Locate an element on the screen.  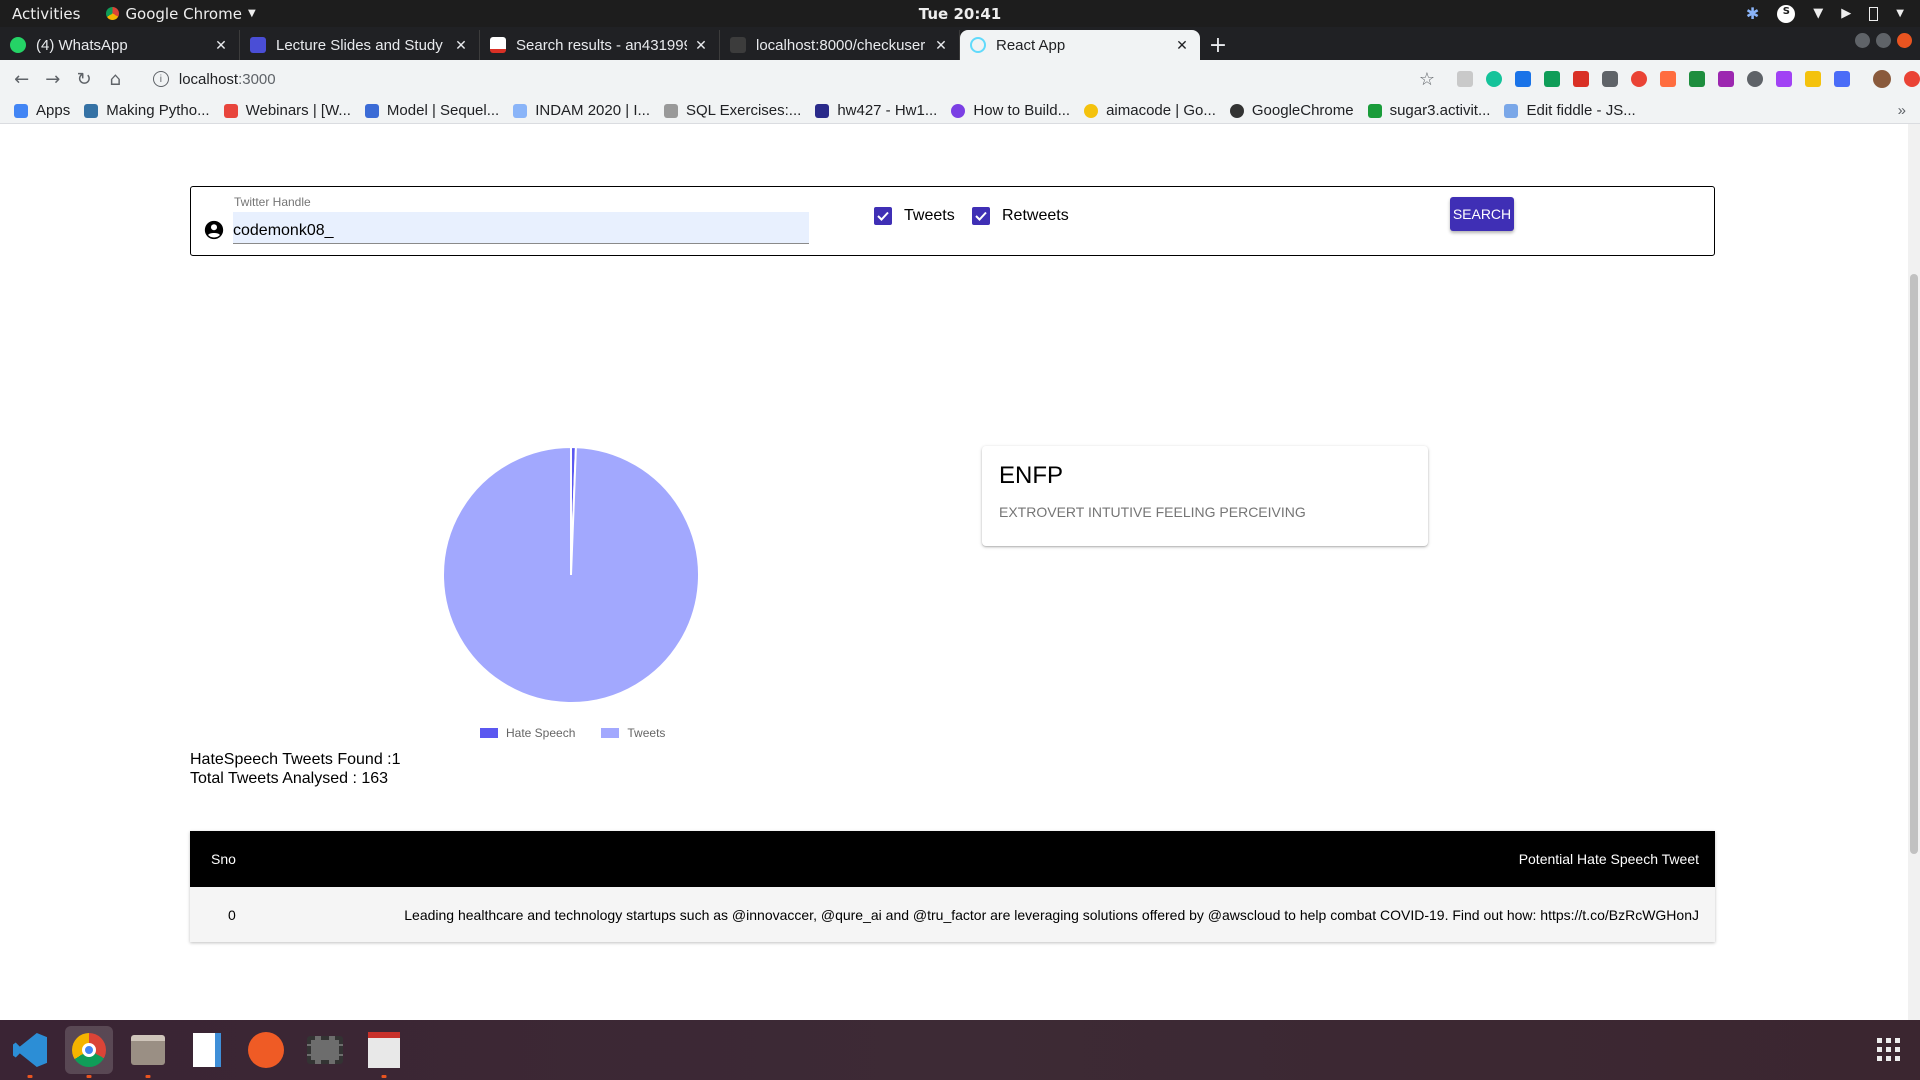
reload-icon: ↻ is located at coordinates (83, 79).